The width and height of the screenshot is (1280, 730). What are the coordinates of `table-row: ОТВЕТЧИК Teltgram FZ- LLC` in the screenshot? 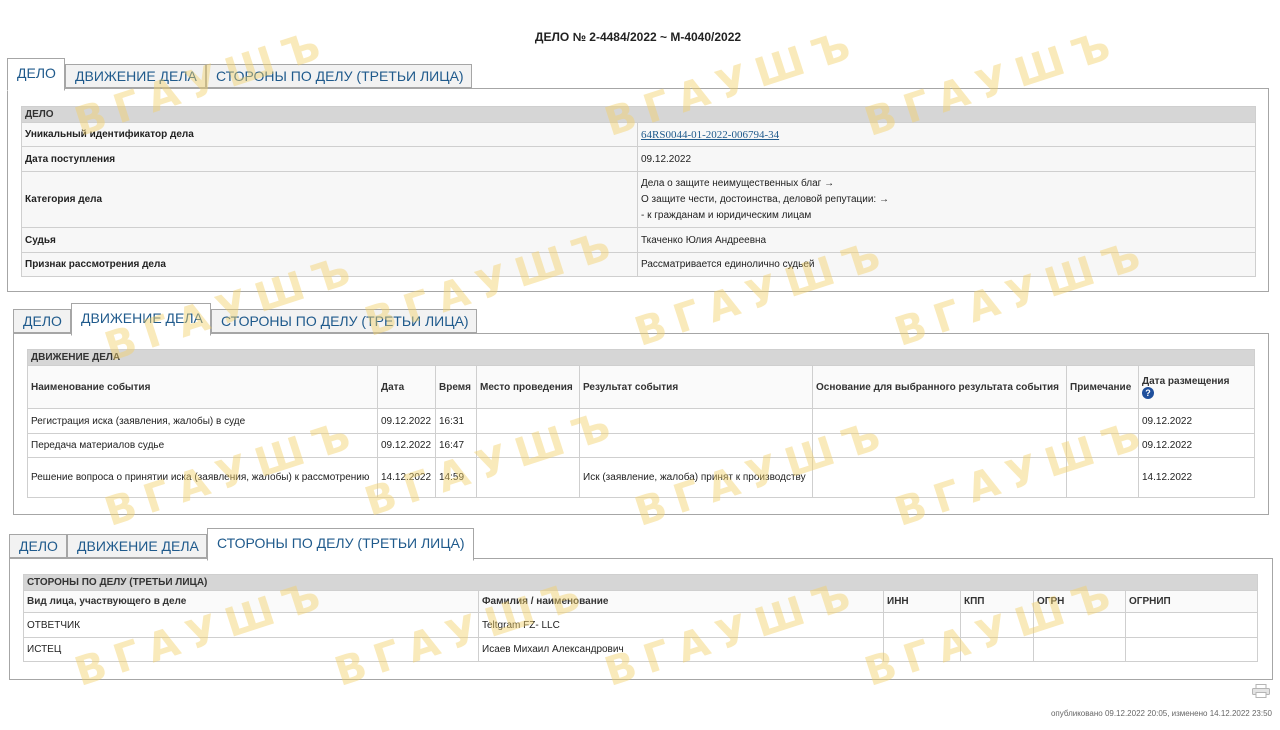 It's located at (641, 625).